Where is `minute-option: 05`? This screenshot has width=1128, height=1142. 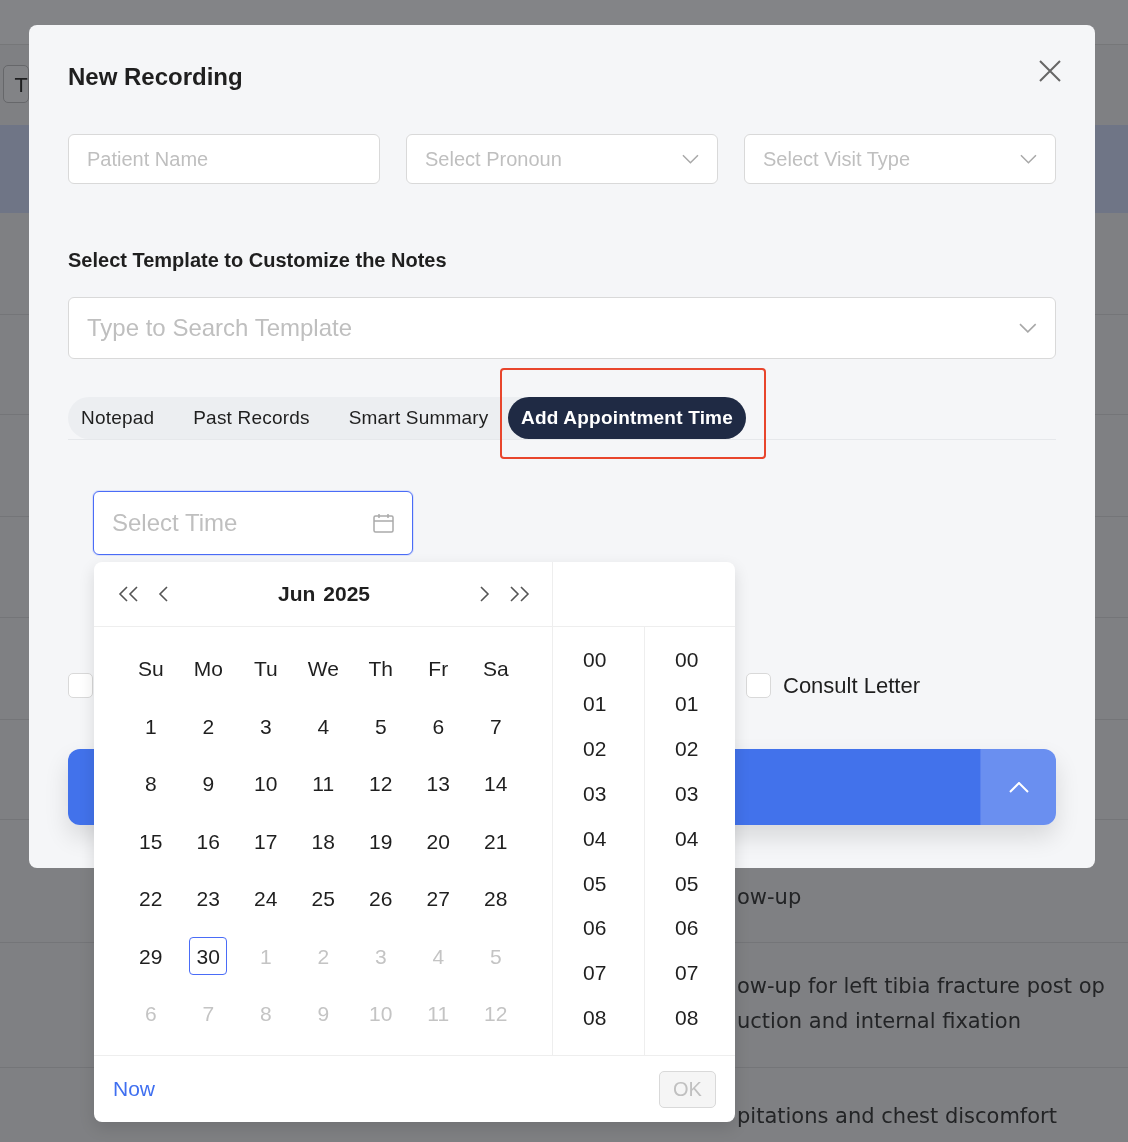
minute-option: 05 is located at coordinates (690, 883).